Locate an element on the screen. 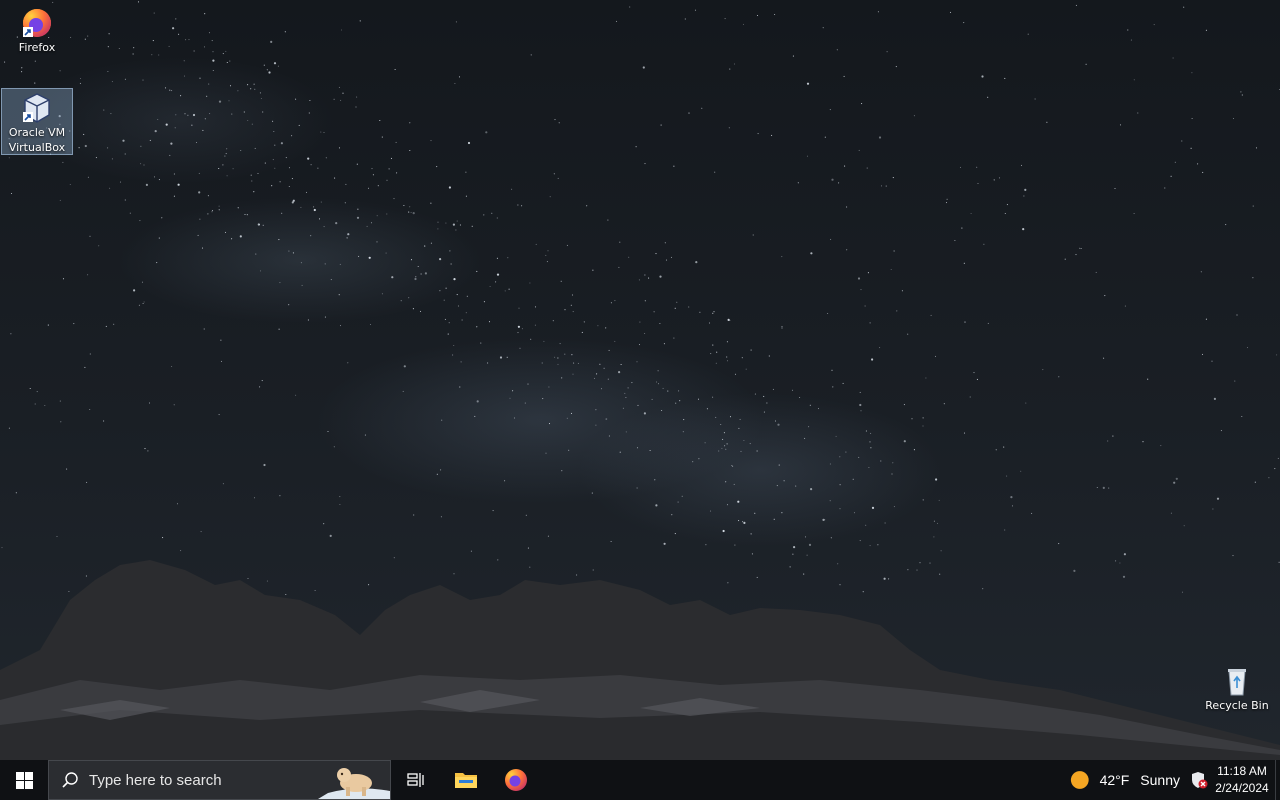 Image resolution: width=1280 pixels, height=800 pixels. desktop-icon-firefox: Firefox is located at coordinates (37, 32).